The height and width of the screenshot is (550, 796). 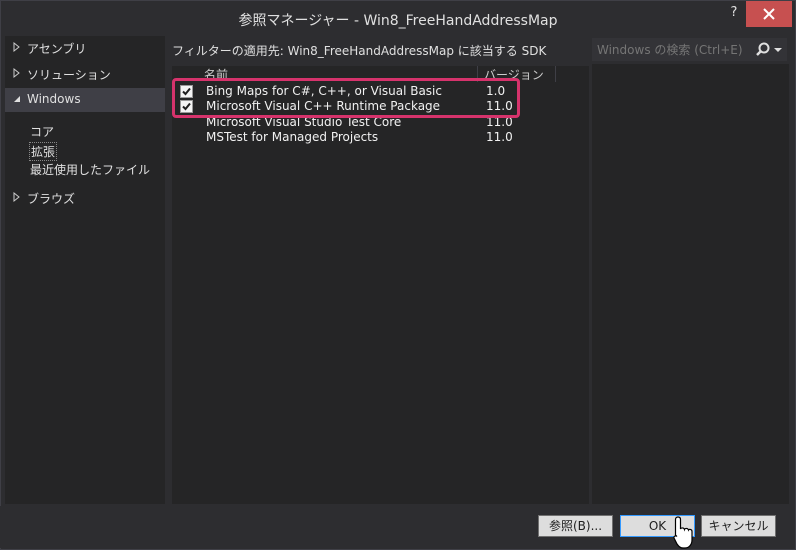 I want to click on cancel-button: キャンセル, so click(x=738, y=526).